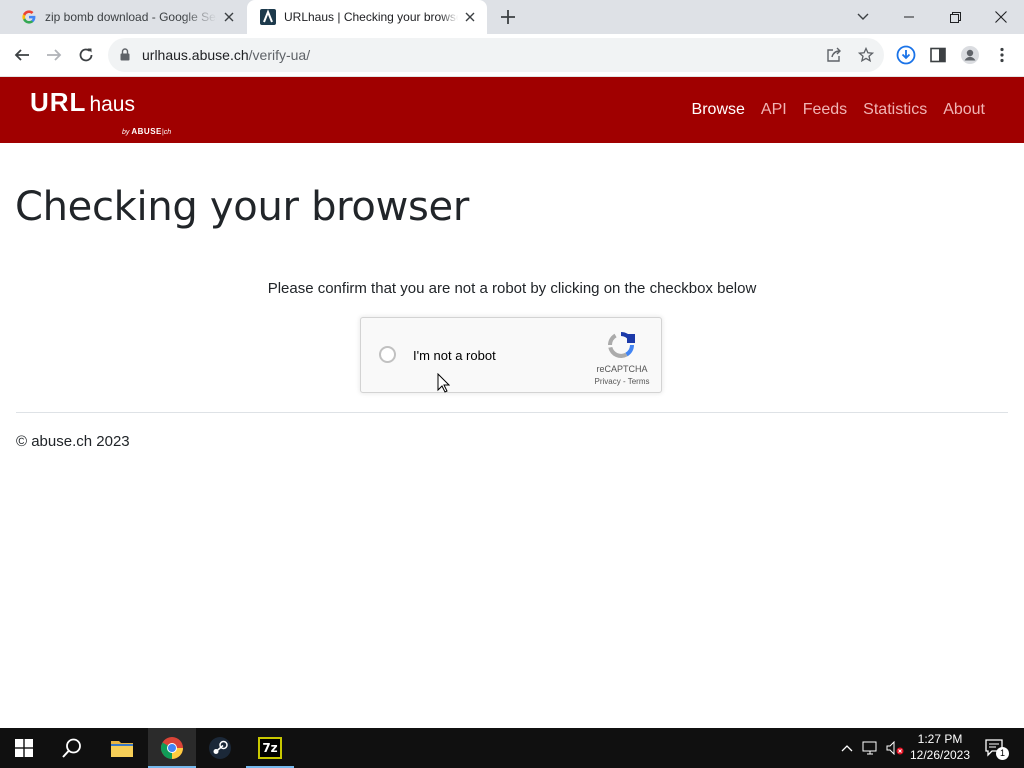 The height and width of the screenshot is (768, 1024). What do you see at coordinates (496, 55) in the screenshot?
I see `address-bar: urlhaus.abuse.ch/verify-ua/` at bounding box center [496, 55].